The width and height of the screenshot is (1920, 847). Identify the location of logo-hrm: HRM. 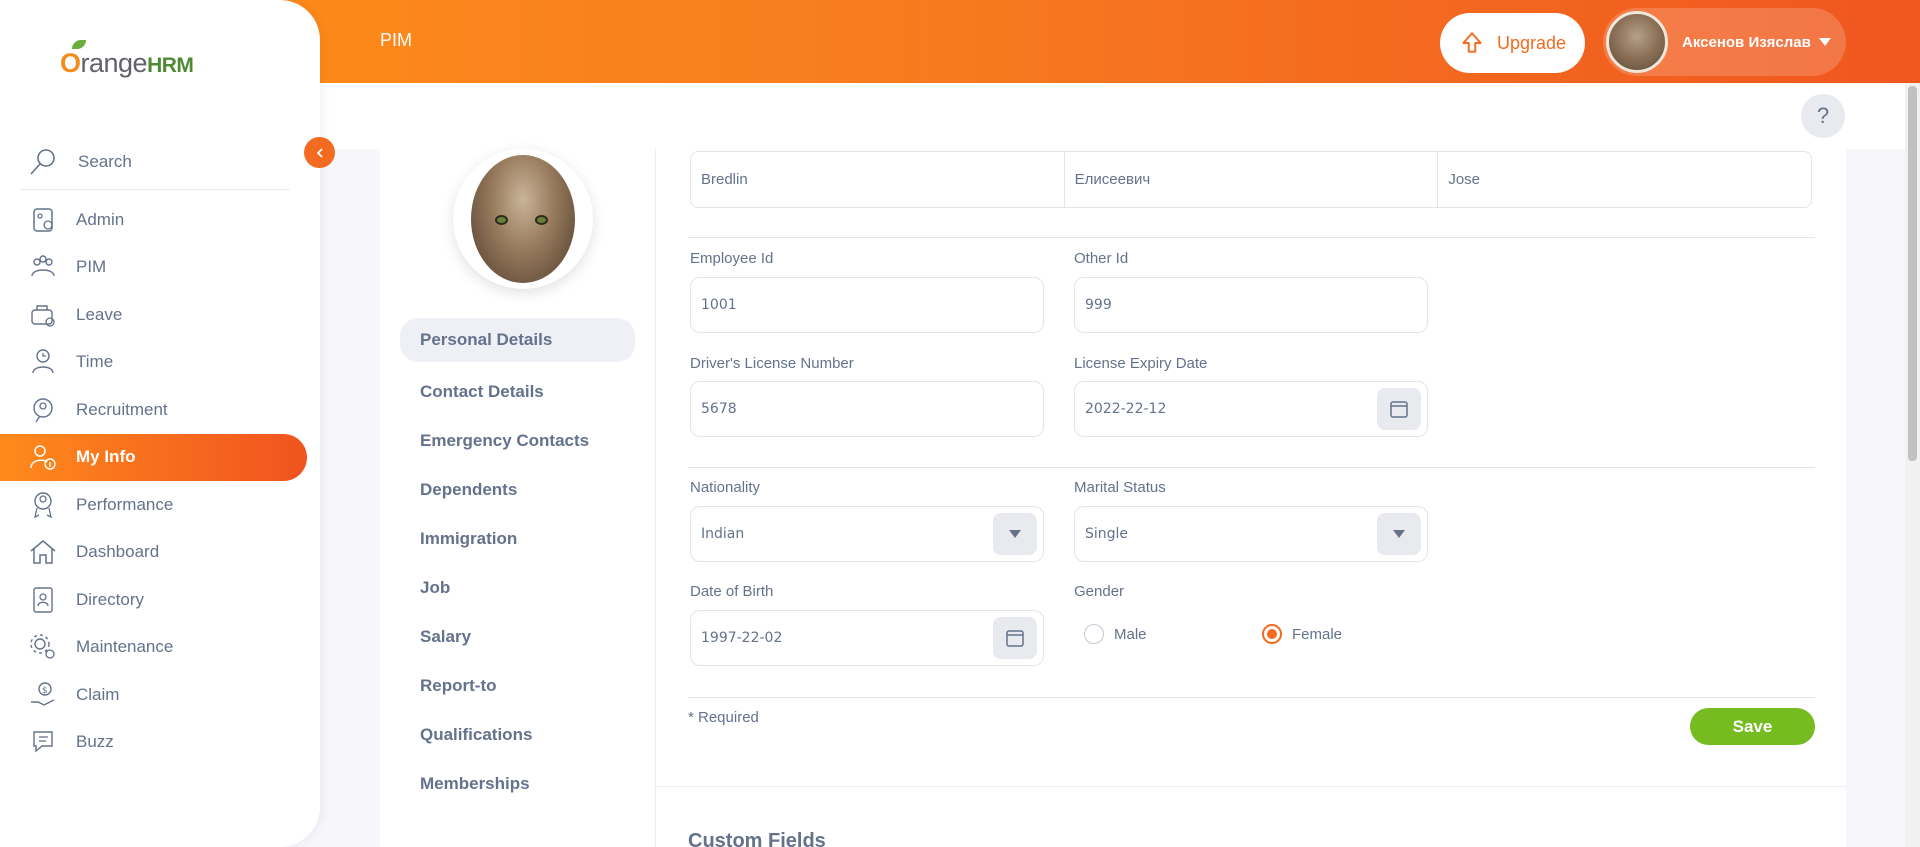
(170, 65).